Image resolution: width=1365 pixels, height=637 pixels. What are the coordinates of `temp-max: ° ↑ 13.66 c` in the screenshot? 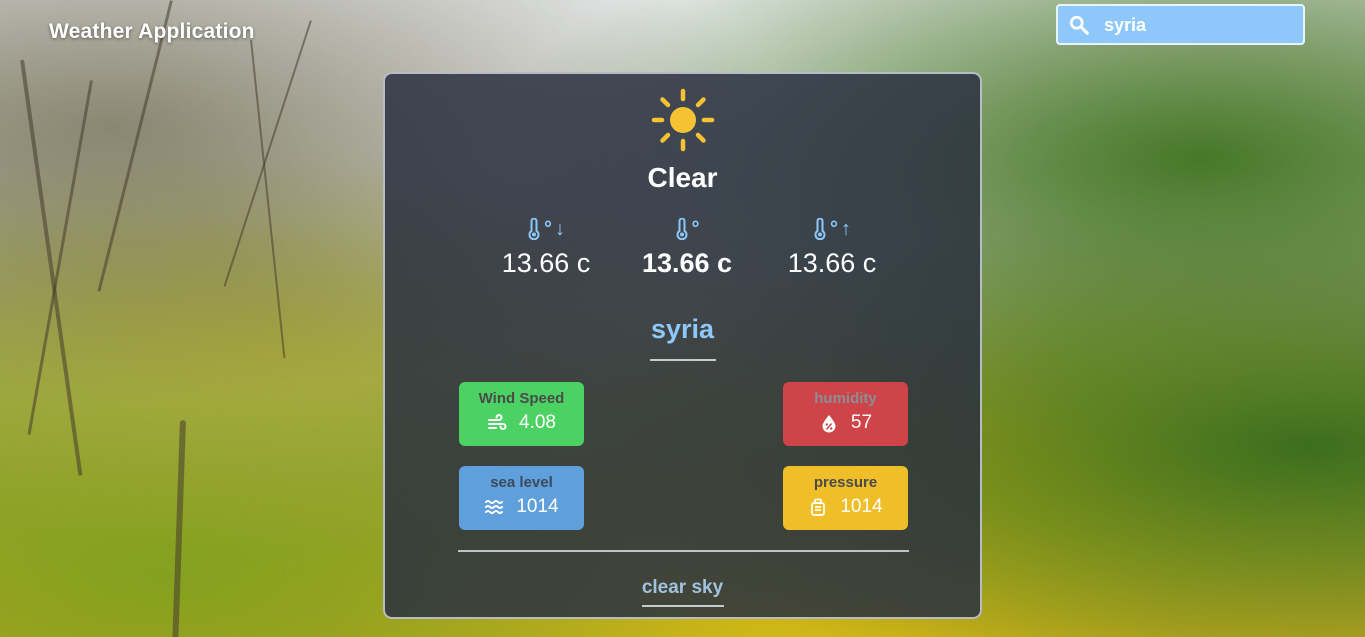 It's located at (832, 247).